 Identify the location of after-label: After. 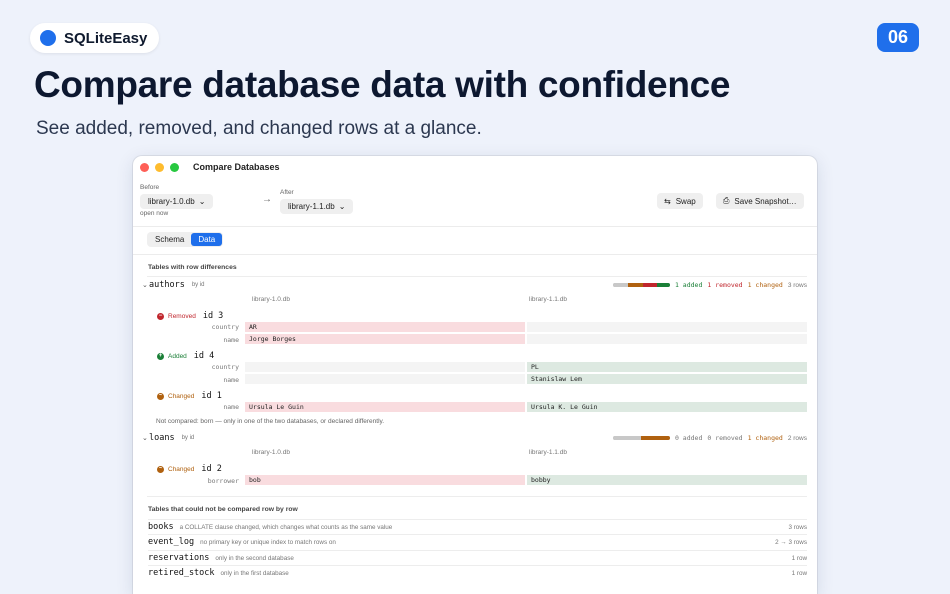
(287, 192).